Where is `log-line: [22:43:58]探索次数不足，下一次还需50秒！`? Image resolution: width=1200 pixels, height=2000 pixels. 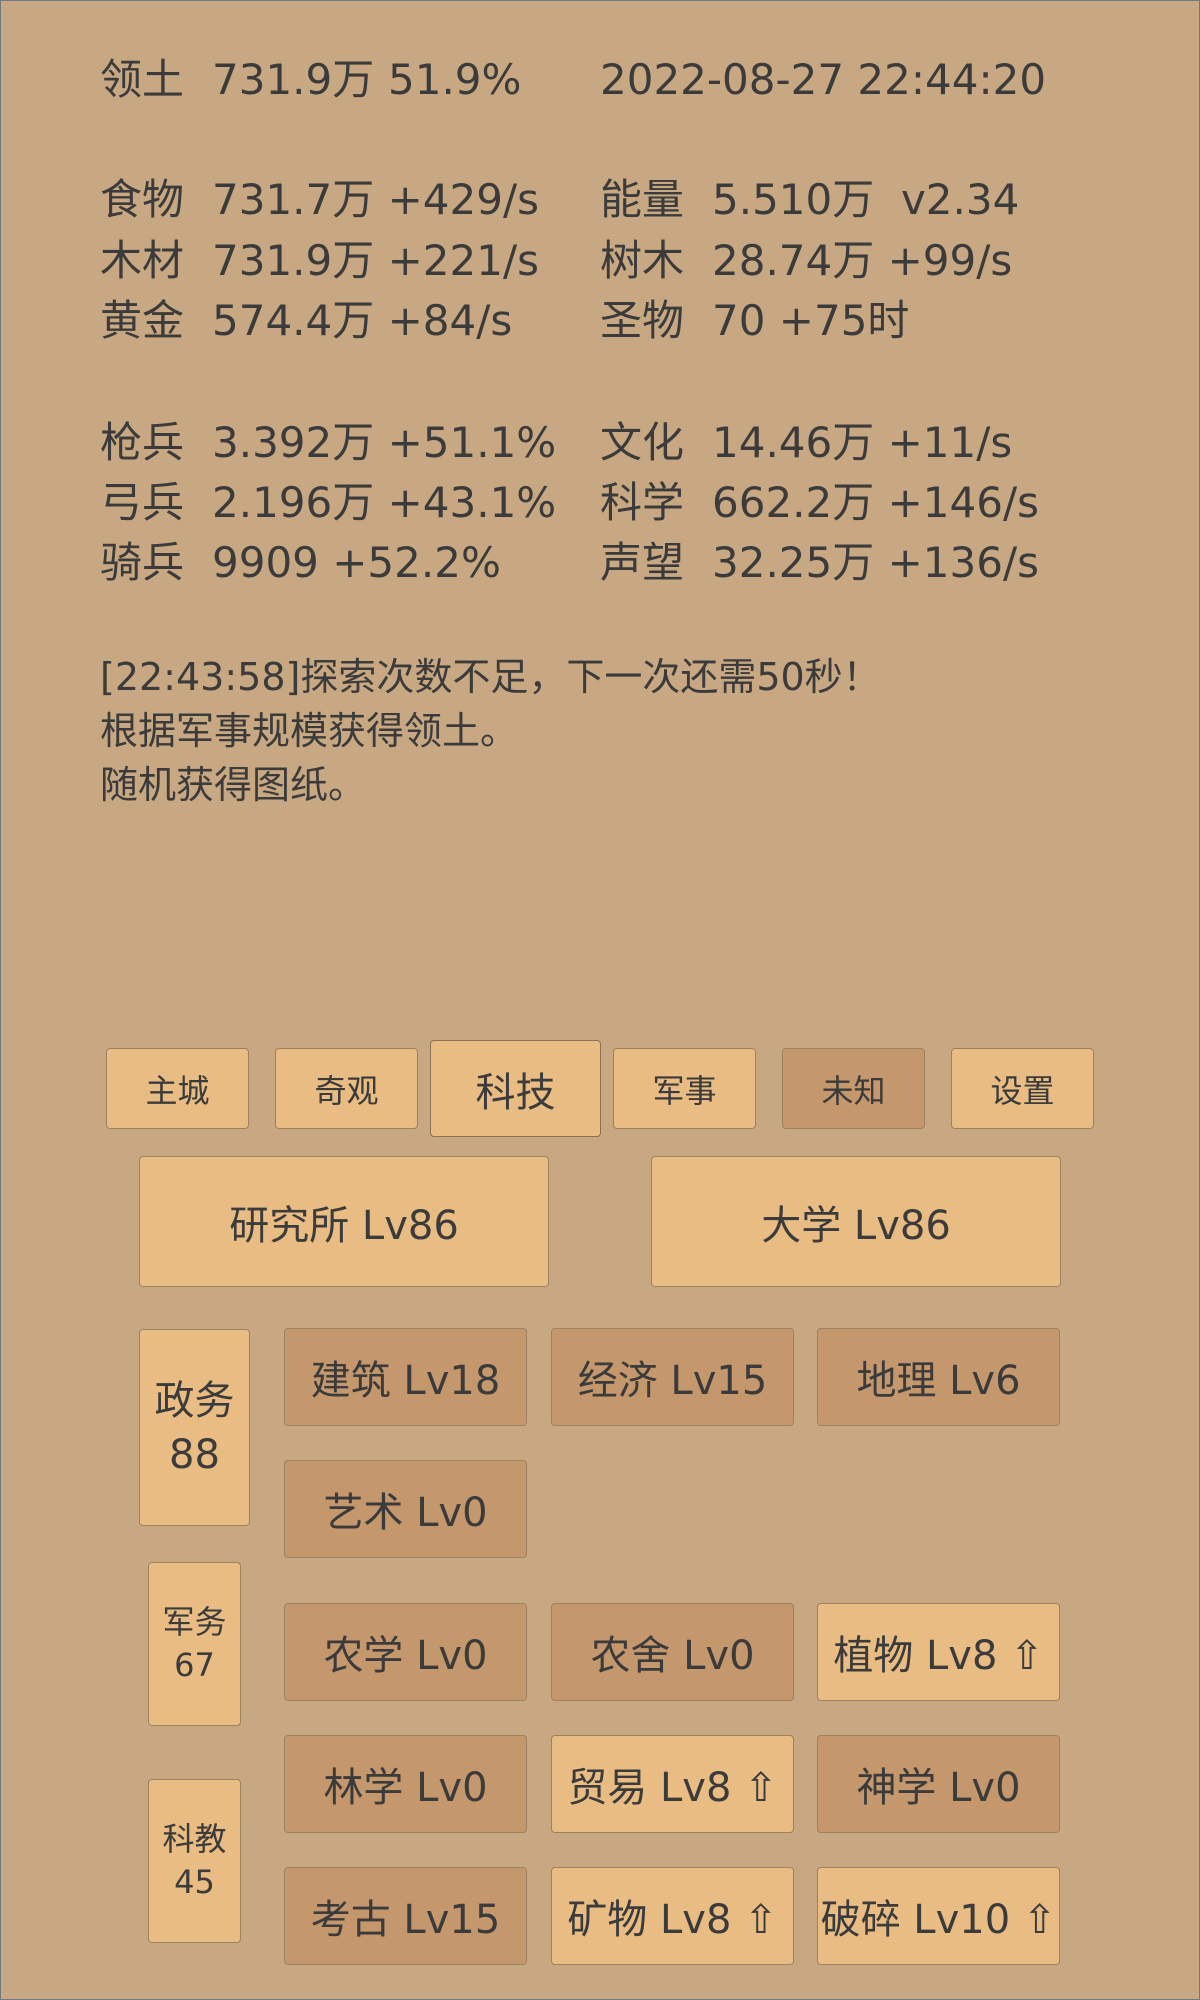 log-line: [22:43:58]探索次数不足，下一次还需50秒！ is located at coordinates (490, 677).